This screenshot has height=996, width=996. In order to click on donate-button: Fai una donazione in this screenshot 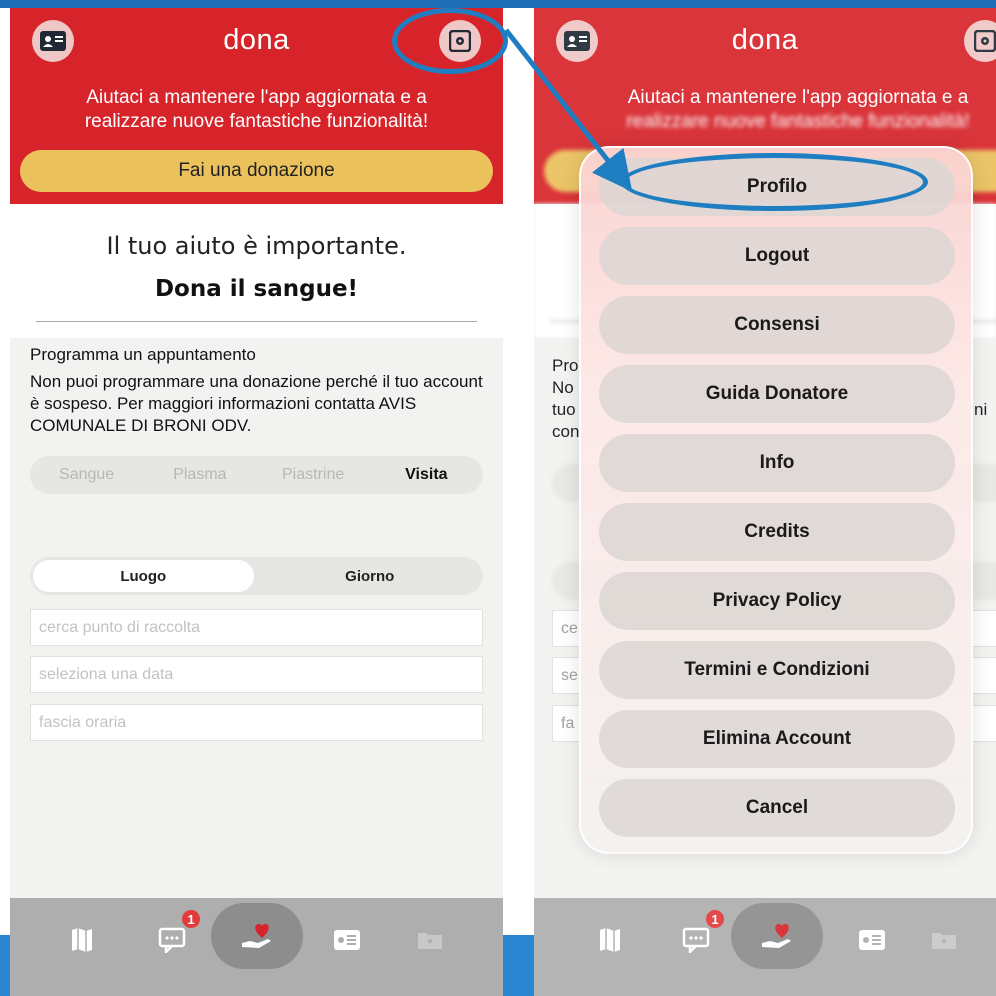, I will do `click(256, 171)`.